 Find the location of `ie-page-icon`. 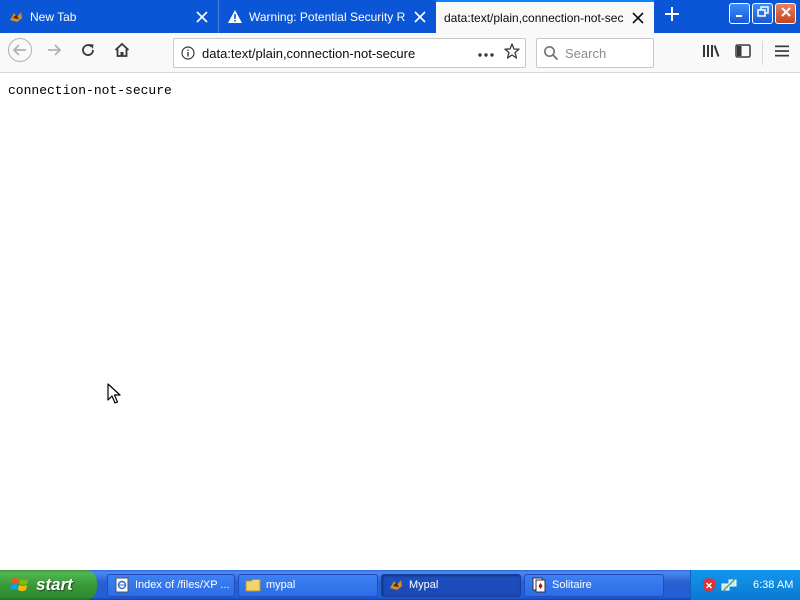

ie-page-icon is located at coordinates (122, 585).